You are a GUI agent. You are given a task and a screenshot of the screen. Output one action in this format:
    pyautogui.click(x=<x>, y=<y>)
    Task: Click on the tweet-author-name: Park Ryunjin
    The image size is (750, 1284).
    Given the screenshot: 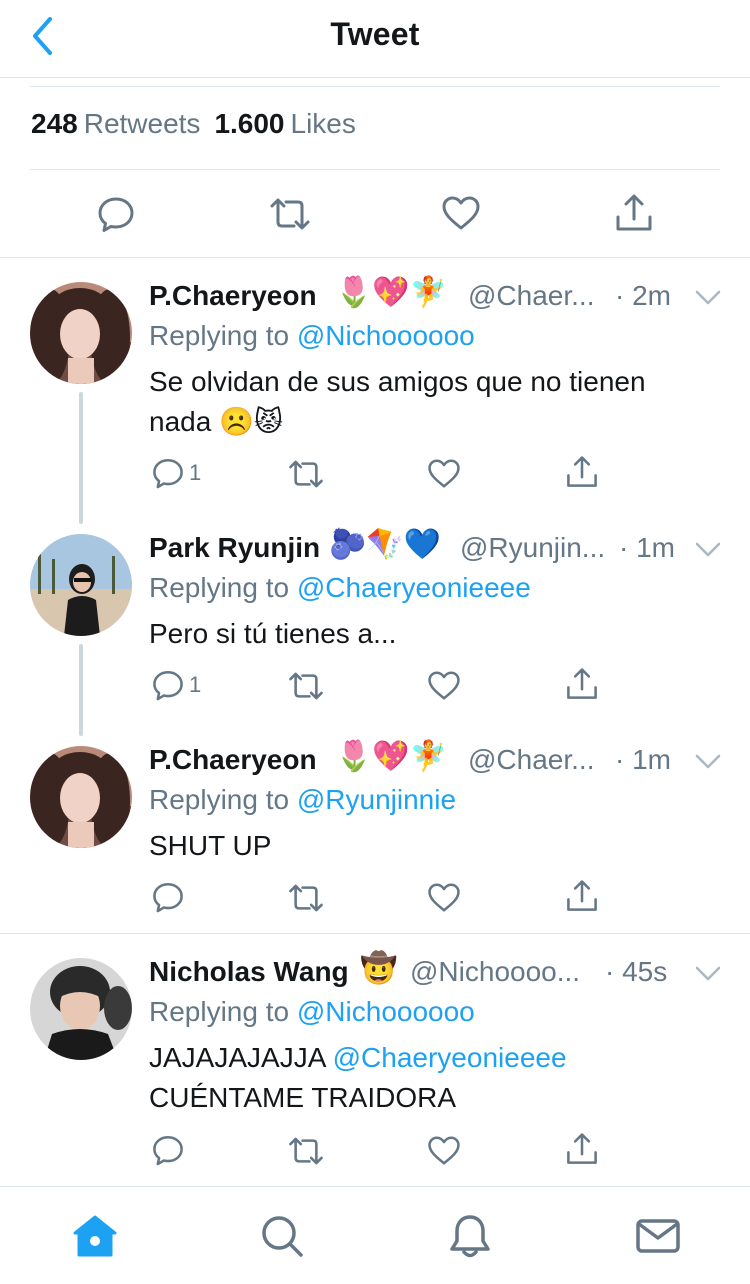 What is the action you would take?
    pyautogui.click(x=234, y=548)
    